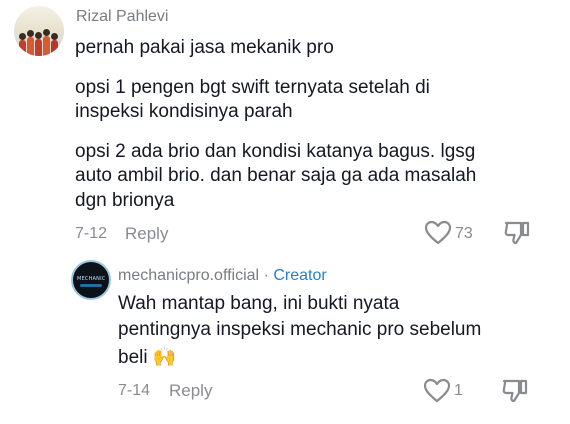 This screenshot has height=424, width=570. I want to click on comment-text-line: inspeksi kondisinya parah, so click(184, 111).